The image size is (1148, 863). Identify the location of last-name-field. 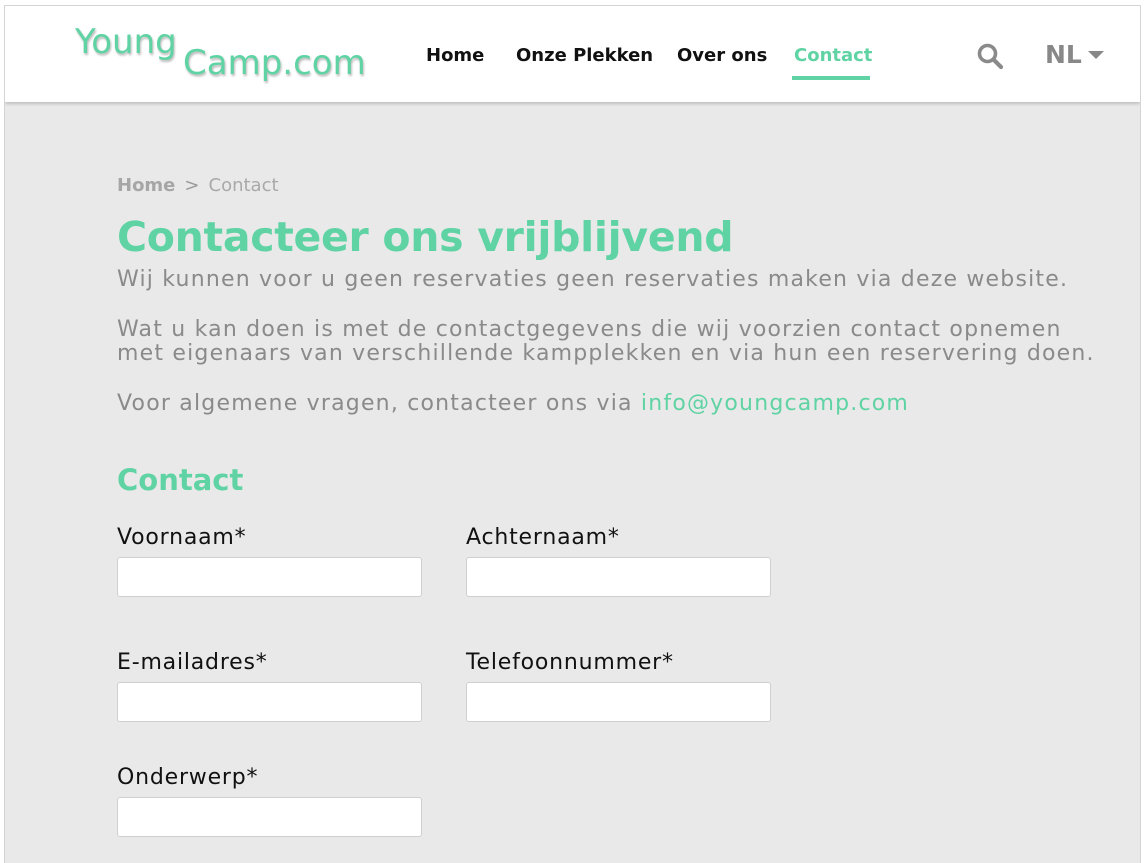
(618, 577).